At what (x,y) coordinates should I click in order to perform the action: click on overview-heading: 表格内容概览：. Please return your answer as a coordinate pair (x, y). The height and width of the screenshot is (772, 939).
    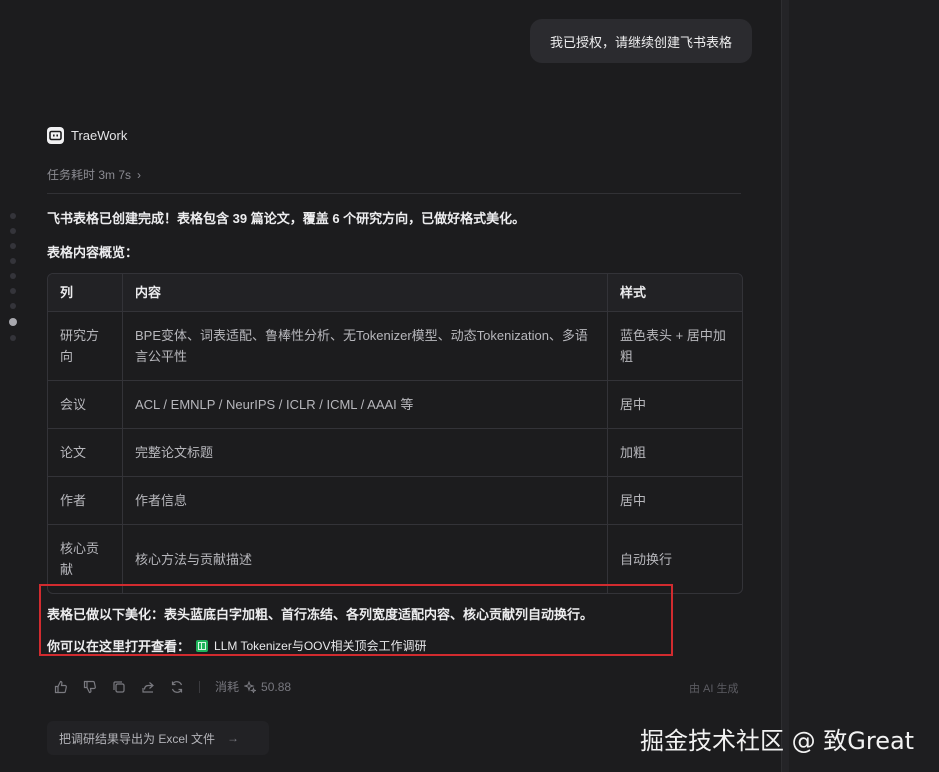
    Looking at the image, I should click on (93, 252).